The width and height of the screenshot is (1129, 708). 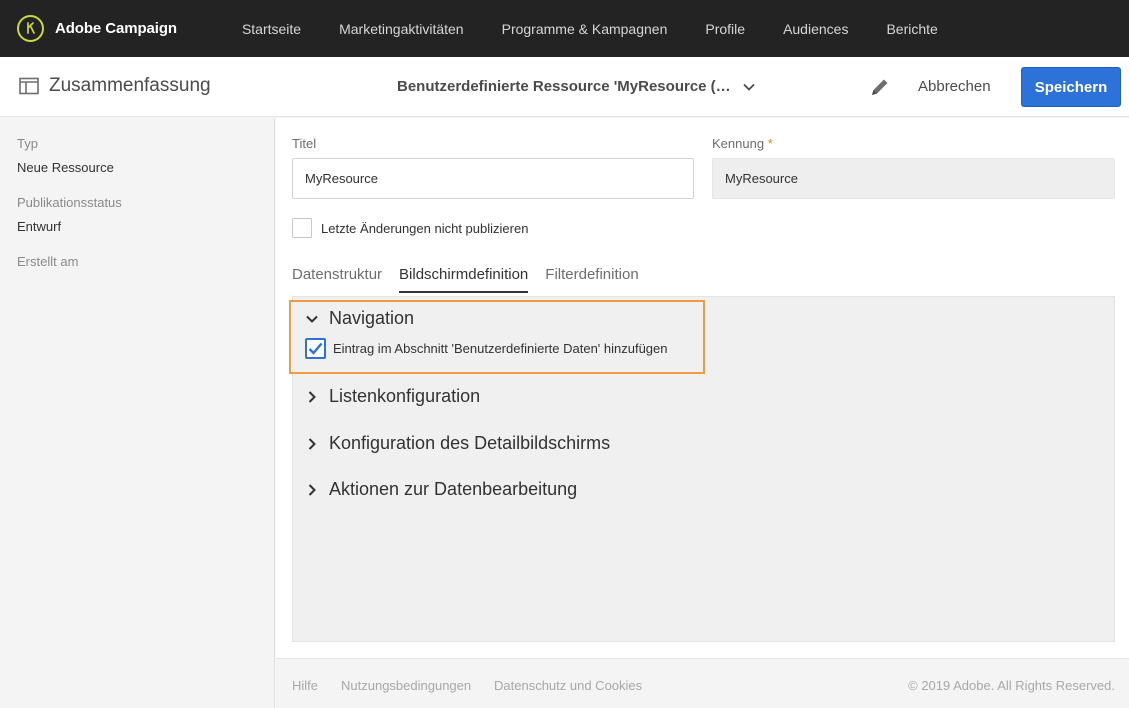 I want to click on tab-screen-definition: Bildschirmdefinition, so click(x=464, y=279).